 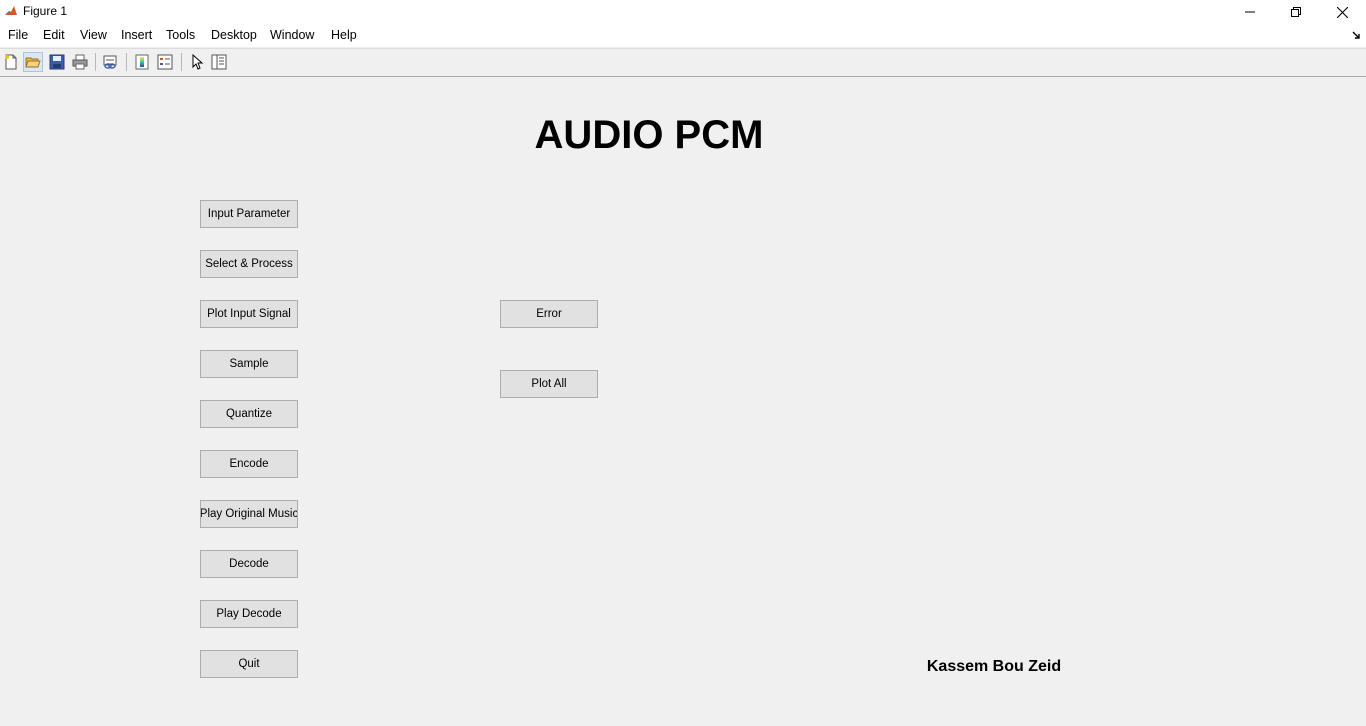 I want to click on author-label: Kassem Bou Zeid, so click(x=994, y=666).